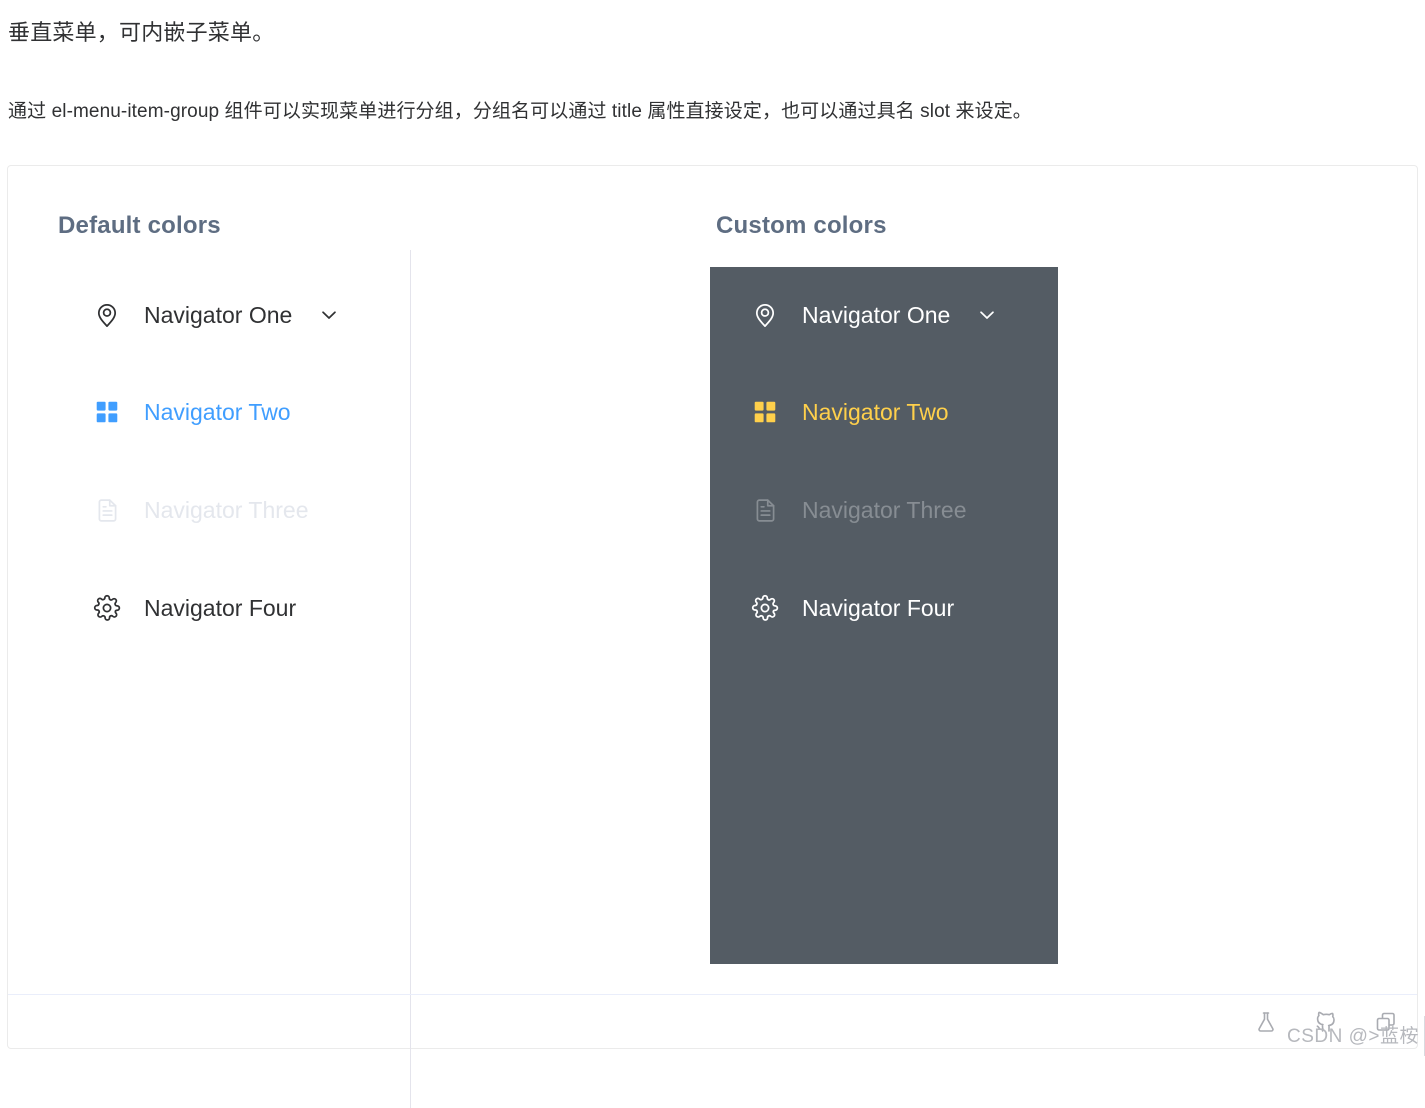 This screenshot has width=1425, height=1108. I want to click on copy-icon, so click(1386, 1022).